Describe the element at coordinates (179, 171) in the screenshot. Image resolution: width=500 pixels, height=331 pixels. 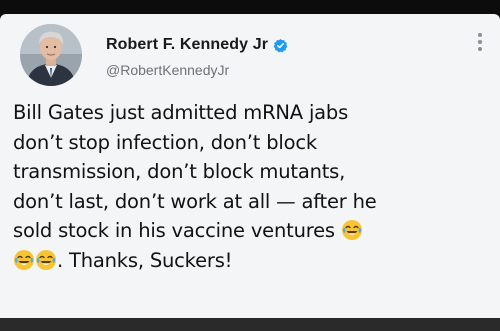
I see `tweet-line: transmission, don’t block mutants,` at that location.